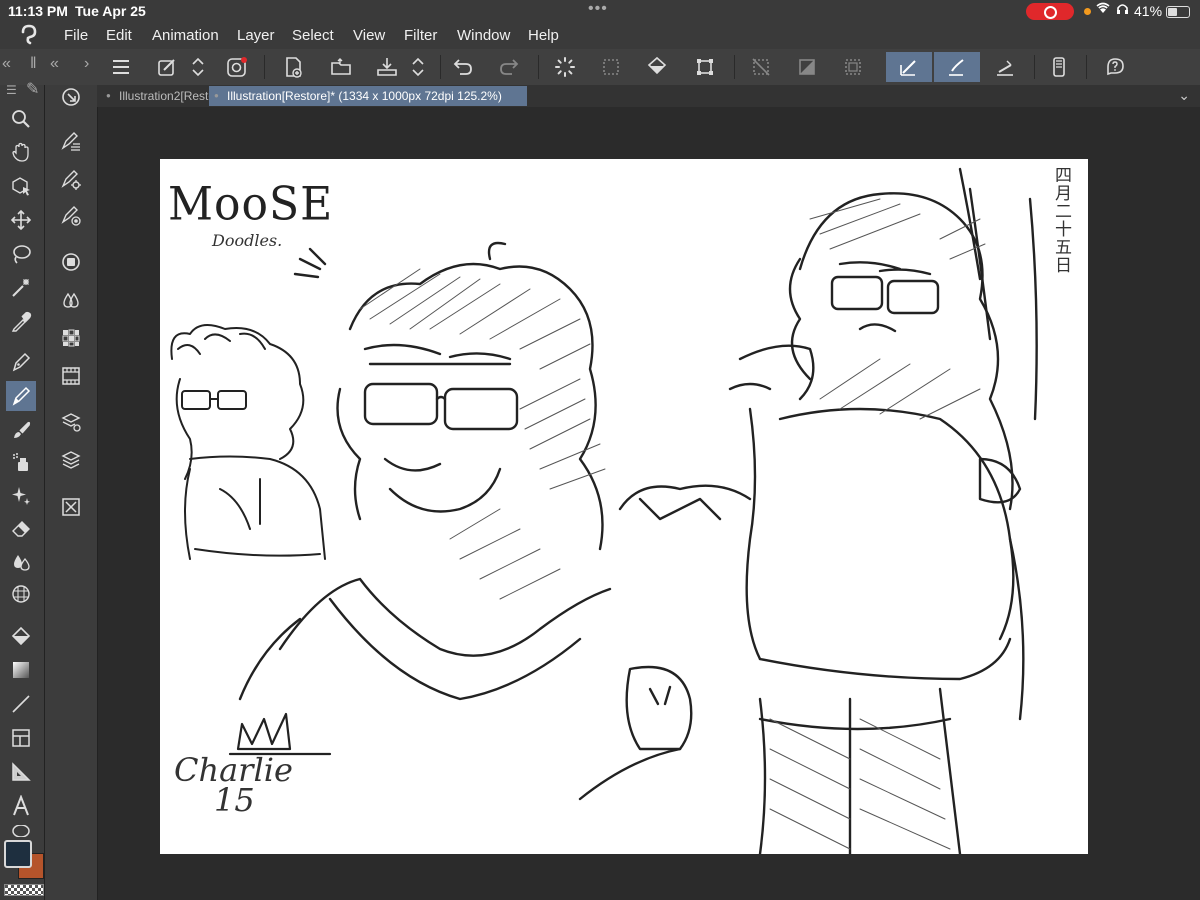 The image size is (1200, 900). Describe the element at coordinates (293, 67) in the screenshot. I see `new-file-icon` at that location.